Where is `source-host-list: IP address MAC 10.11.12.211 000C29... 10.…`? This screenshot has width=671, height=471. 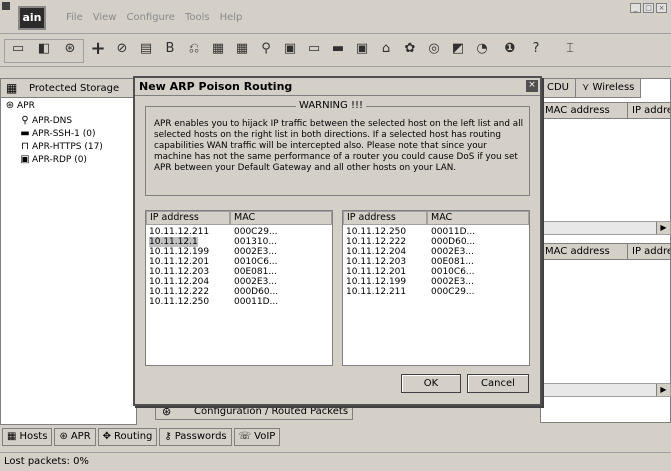
source-host-list: IP address MAC 10.11.12.211 000C29... 10.… is located at coordinates (239, 288).